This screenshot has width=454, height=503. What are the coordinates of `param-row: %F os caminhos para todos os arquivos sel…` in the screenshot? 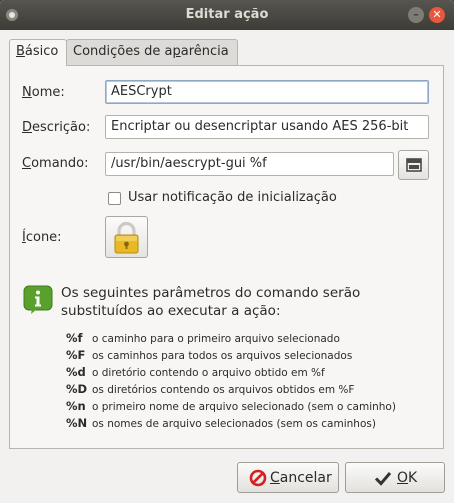 It's located at (209, 355).